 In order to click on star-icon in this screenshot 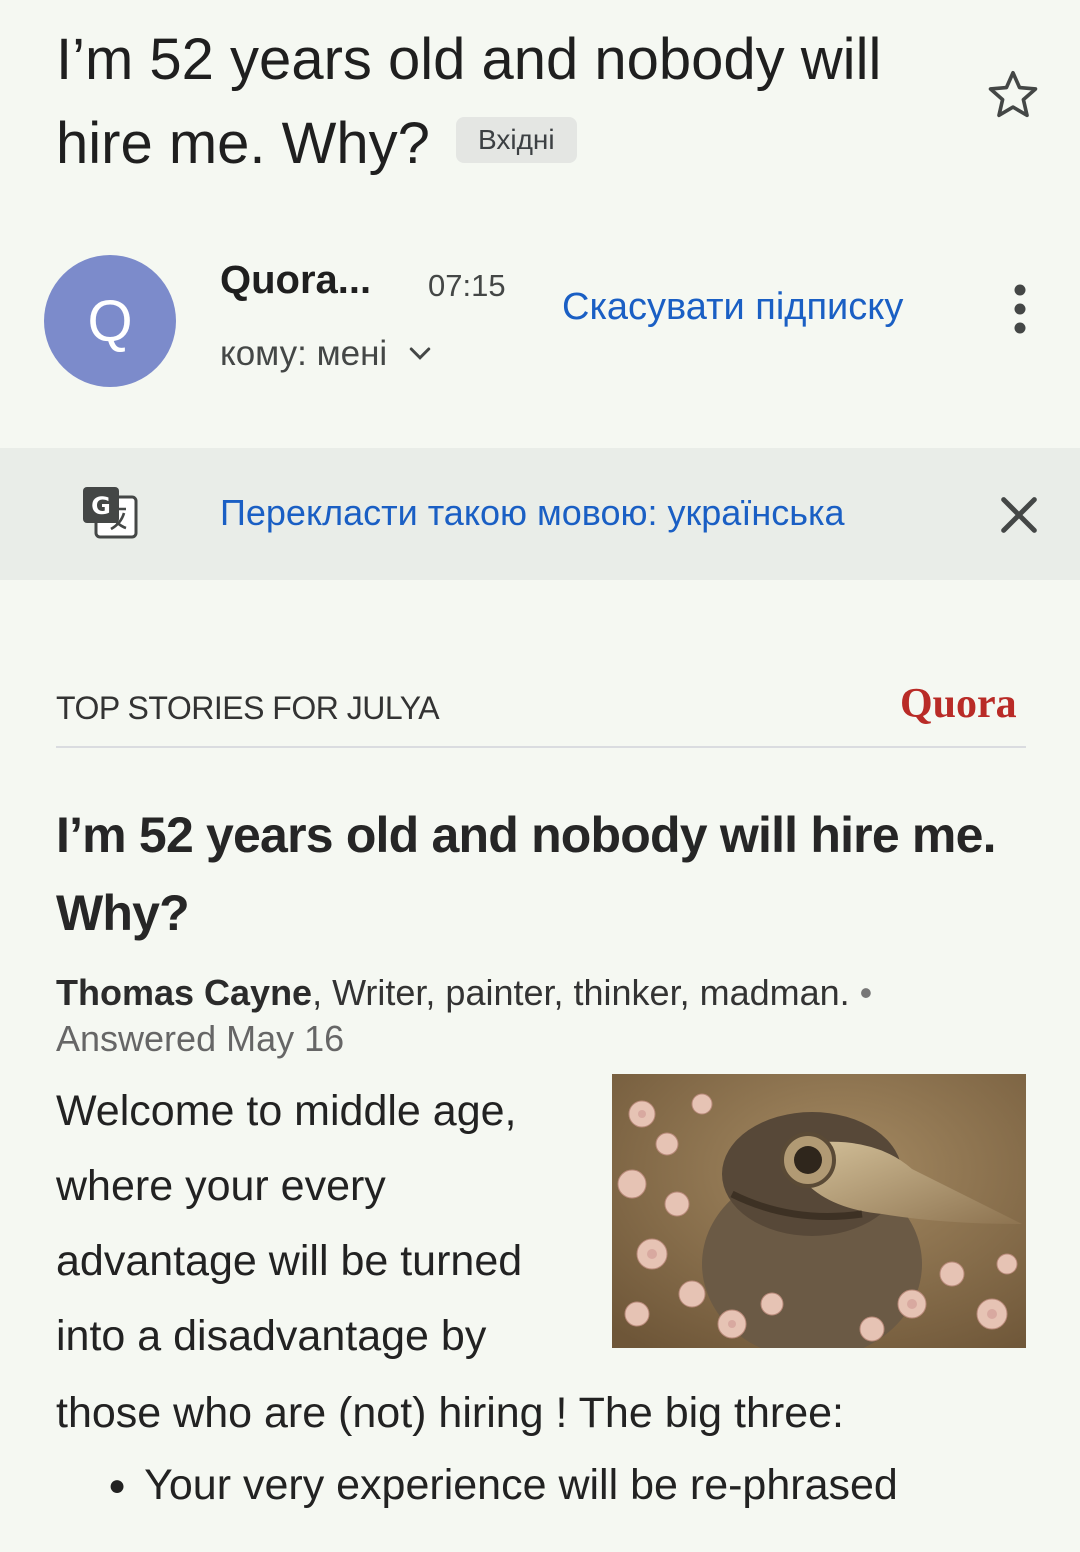, I will do `click(1013, 95)`.